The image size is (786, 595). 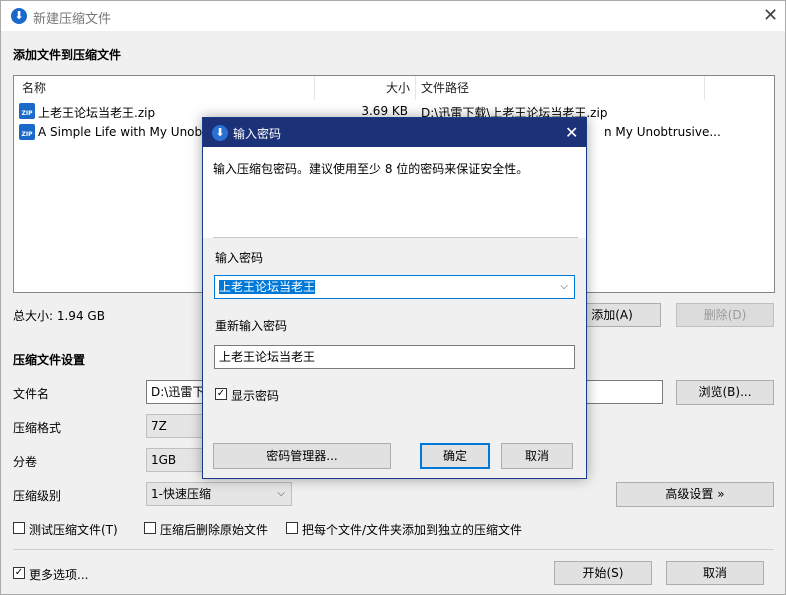 What do you see at coordinates (715, 573) in the screenshot?
I see `cancel-button: 取消` at bounding box center [715, 573].